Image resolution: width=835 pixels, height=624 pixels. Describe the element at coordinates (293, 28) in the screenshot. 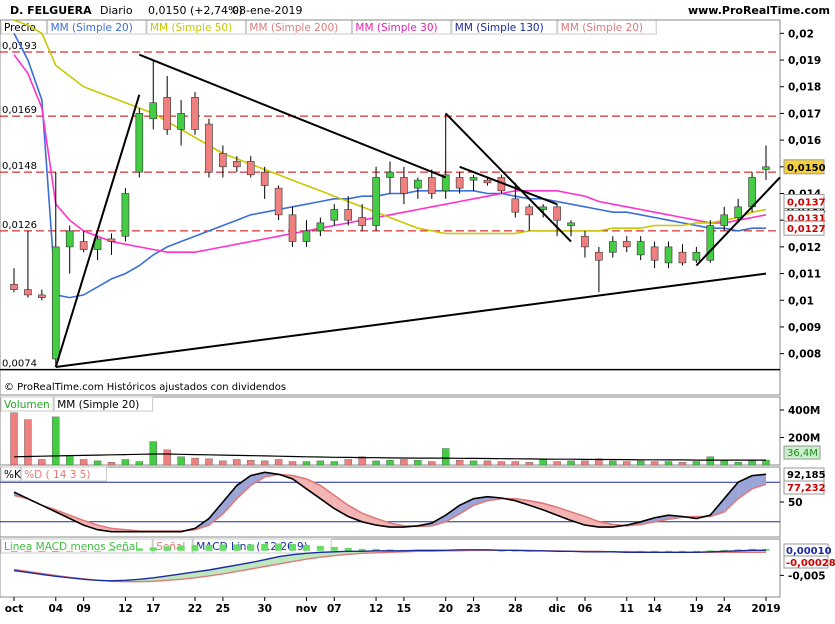

I see `price-legend-label: MM (Simple 200)` at that location.